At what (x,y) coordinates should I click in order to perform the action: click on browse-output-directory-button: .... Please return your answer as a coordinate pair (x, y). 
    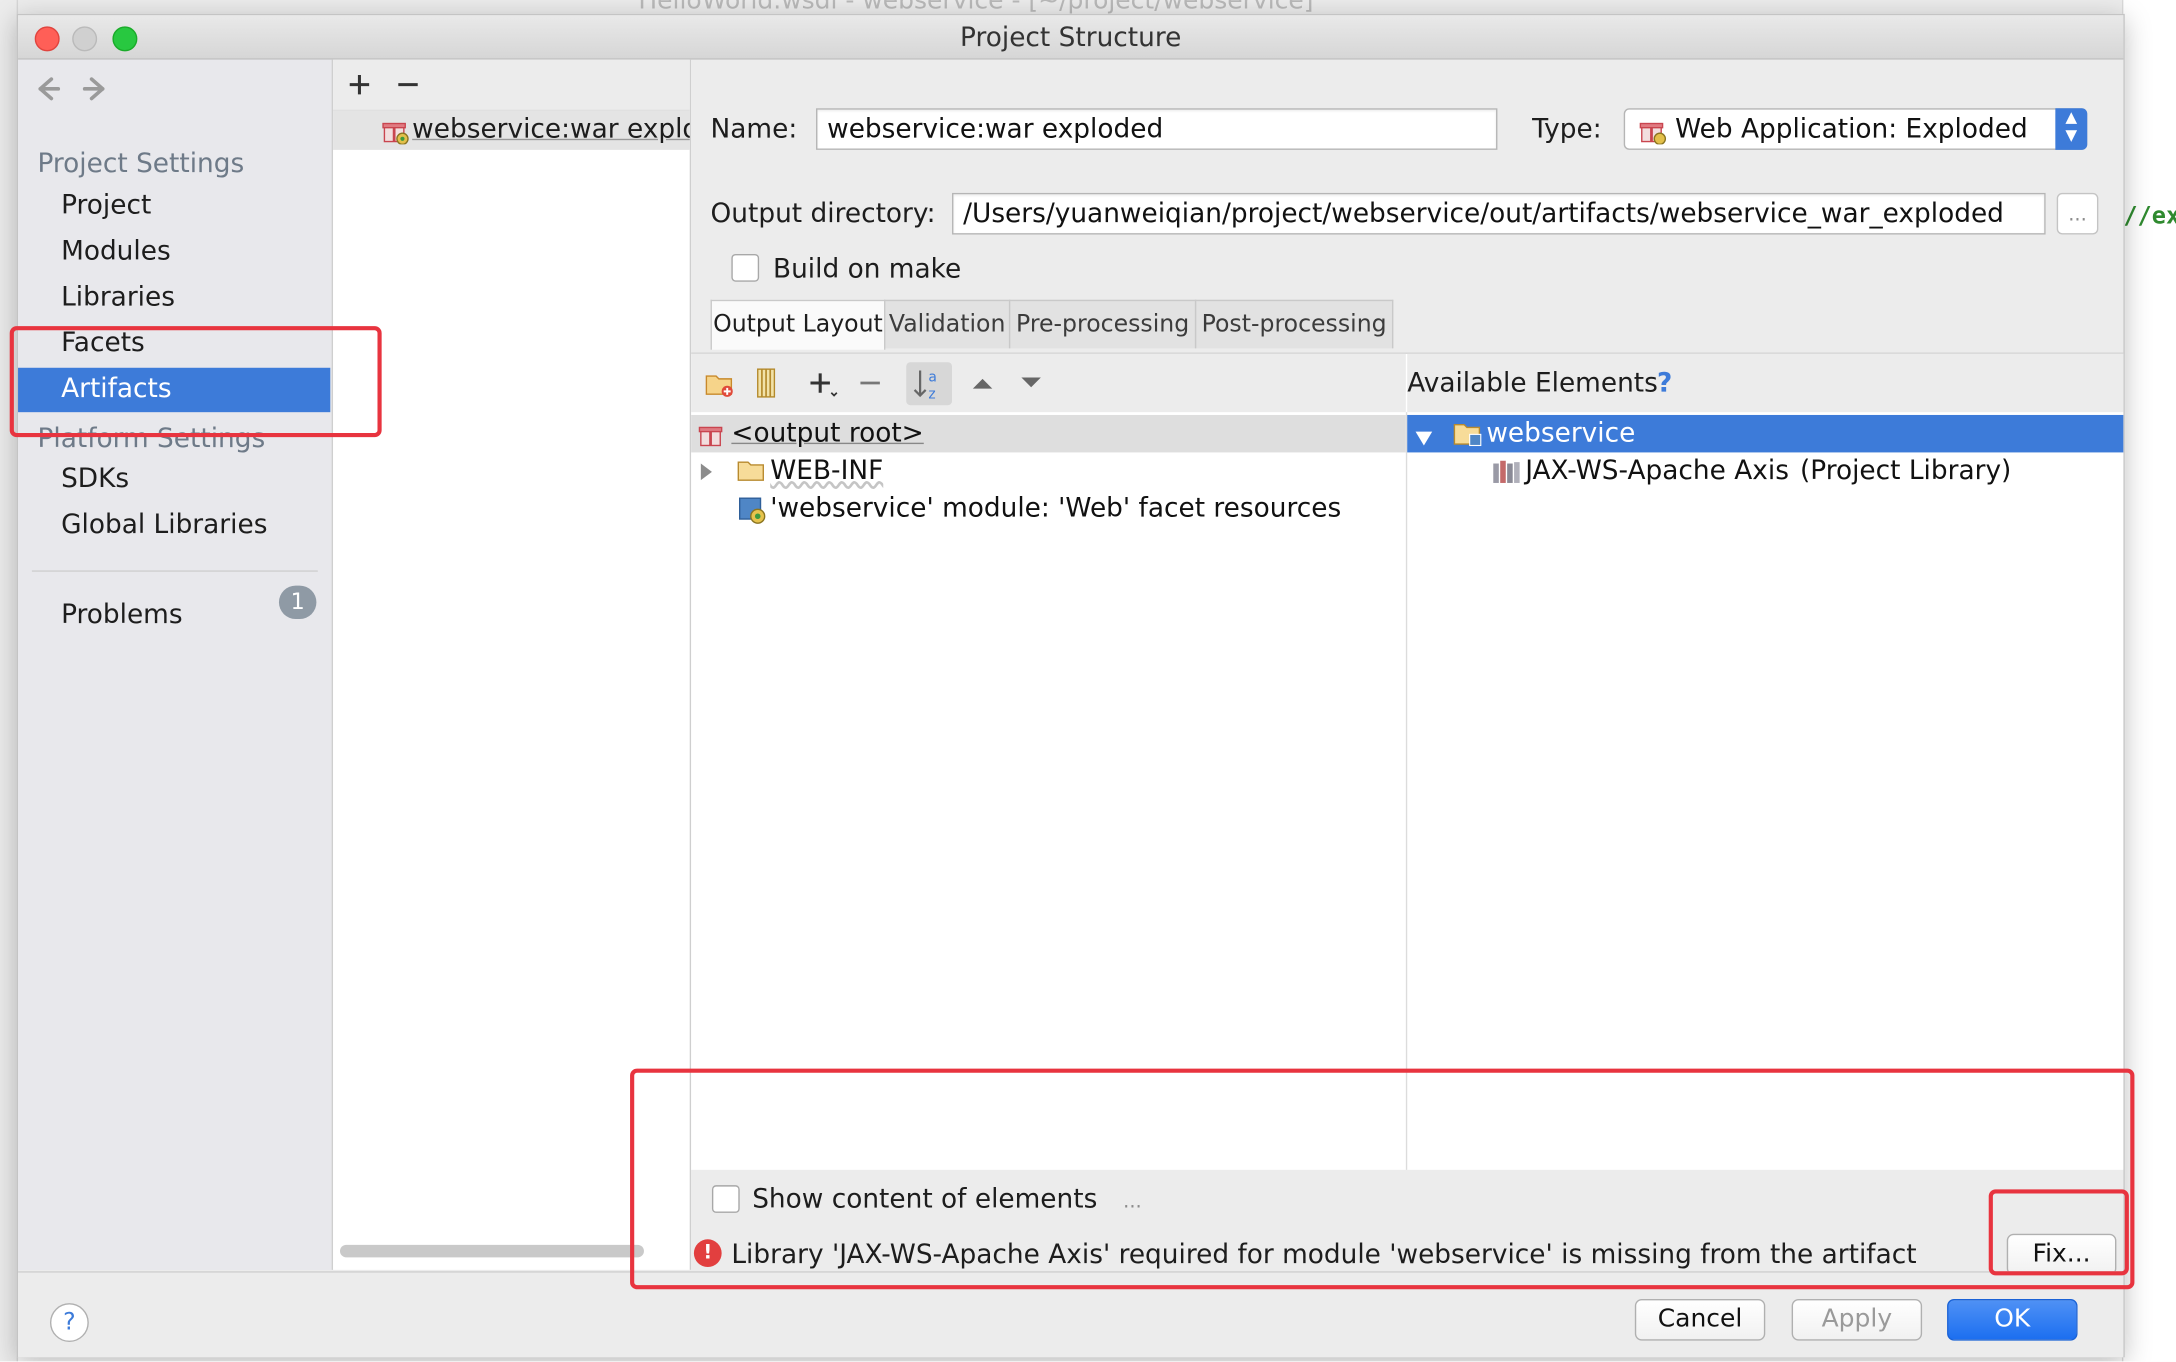
    Looking at the image, I should click on (2077, 213).